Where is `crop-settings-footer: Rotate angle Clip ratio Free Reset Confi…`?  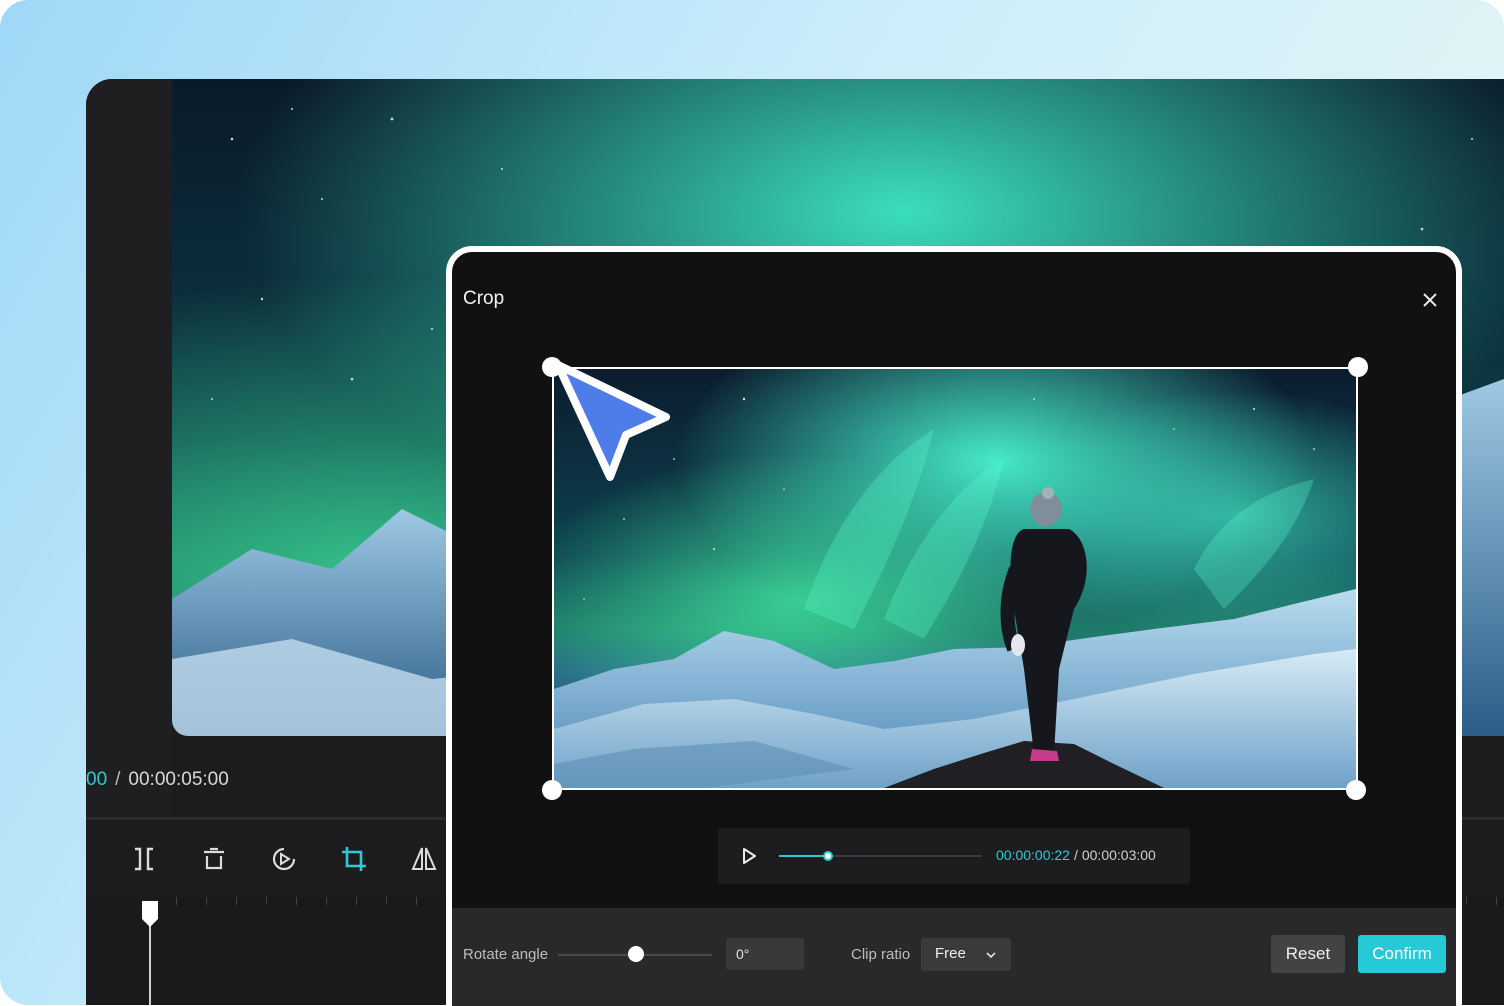
crop-settings-footer: Rotate angle Clip ratio Free Reset Confi… is located at coordinates (954, 957).